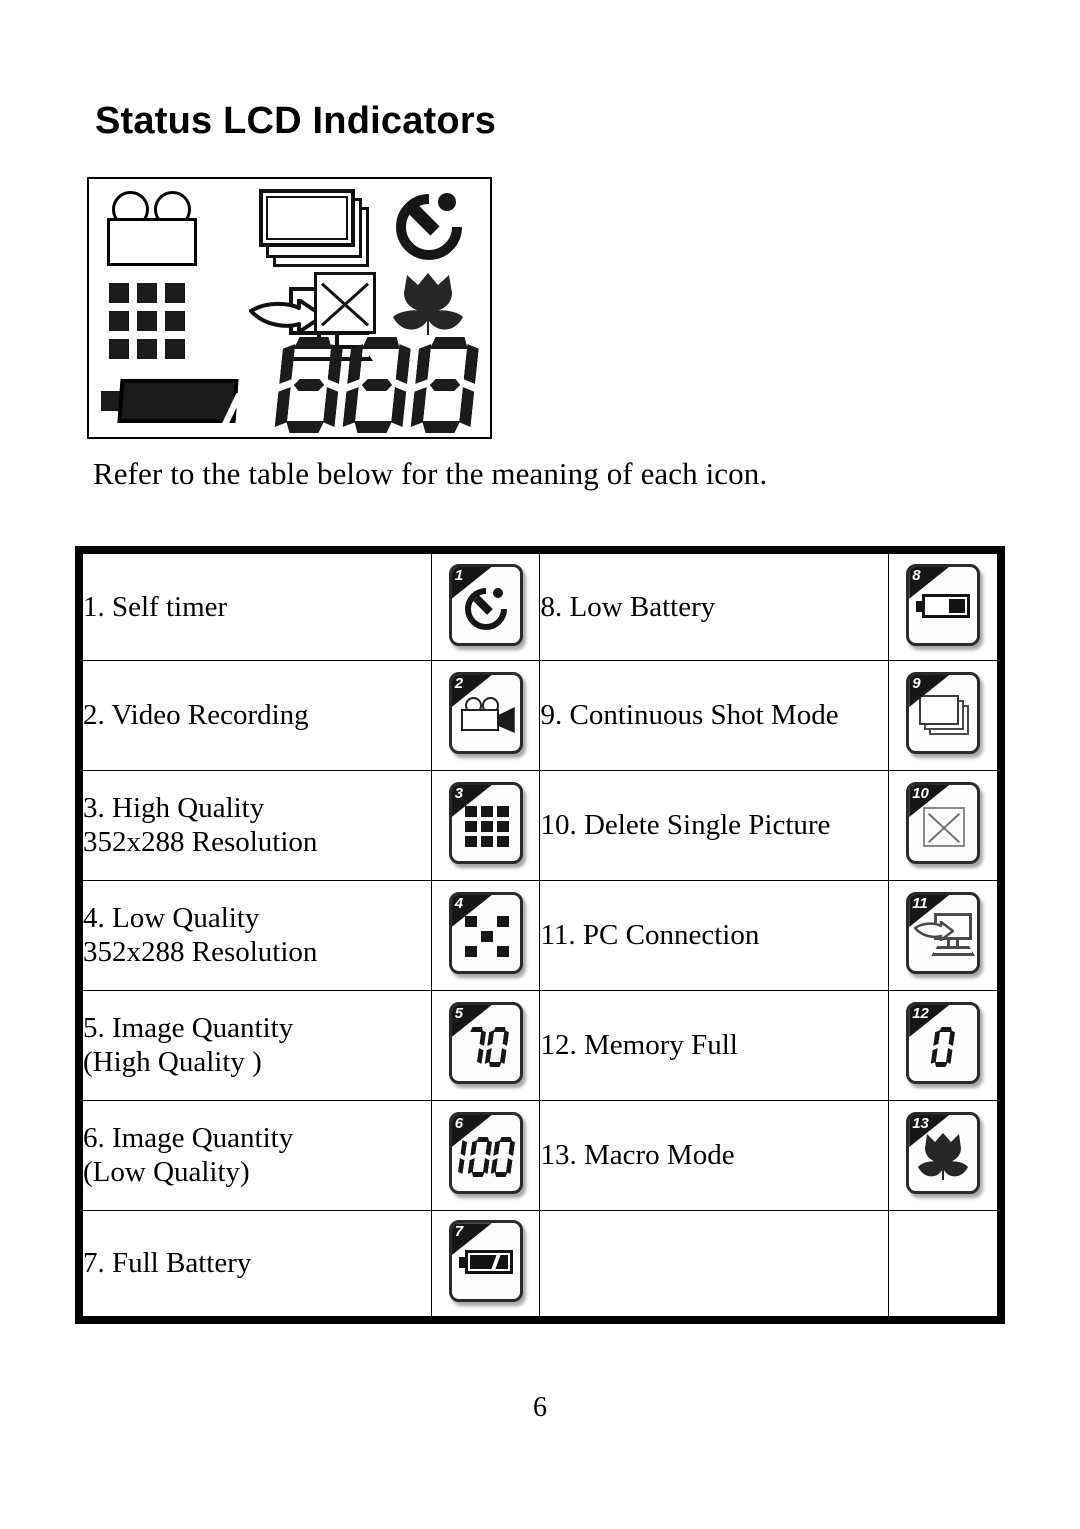 The image size is (1080, 1529). What do you see at coordinates (255, 1155) in the screenshot?
I see `table-cell-label: 6. Image Quantity (Low Quality)` at bounding box center [255, 1155].